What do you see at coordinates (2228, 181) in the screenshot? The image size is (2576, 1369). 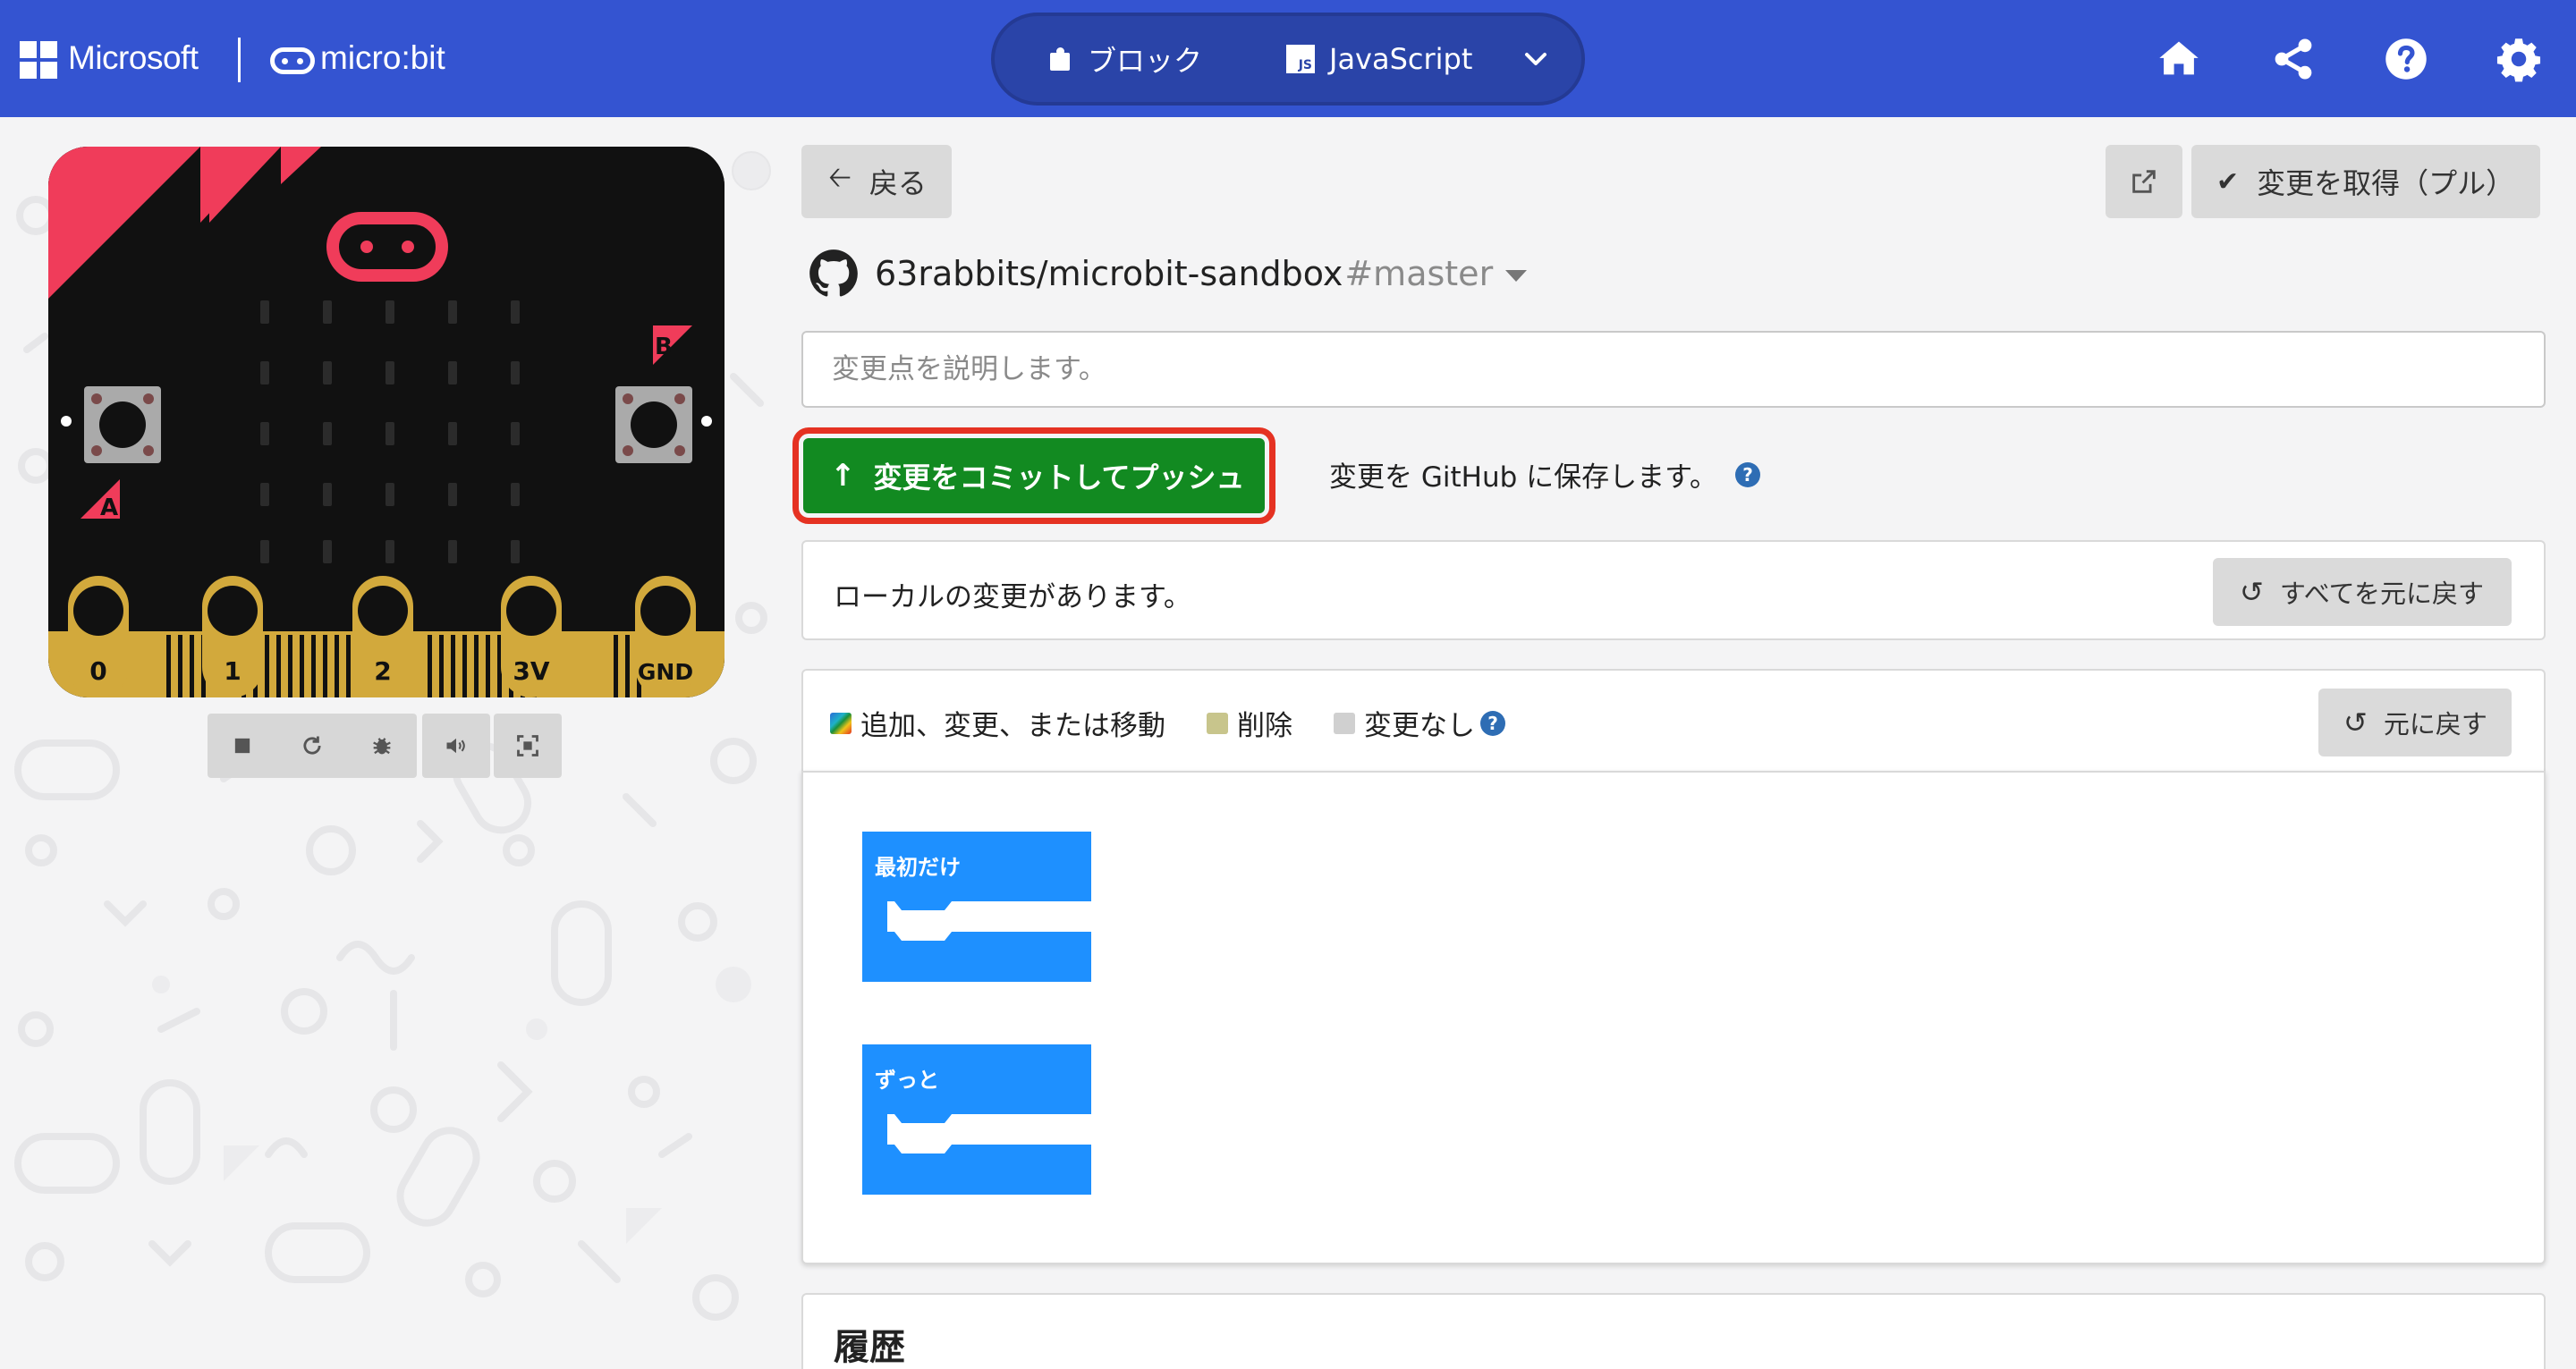 I see `check-icon: ✔` at bounding box center [2228, 181].